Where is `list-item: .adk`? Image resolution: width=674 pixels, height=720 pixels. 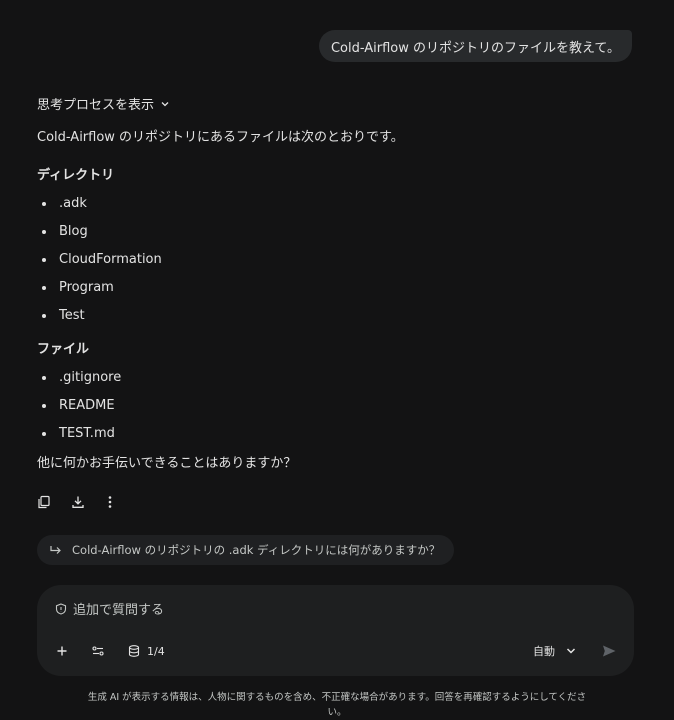 list-item: .adk is located at coordinates (332, 204).